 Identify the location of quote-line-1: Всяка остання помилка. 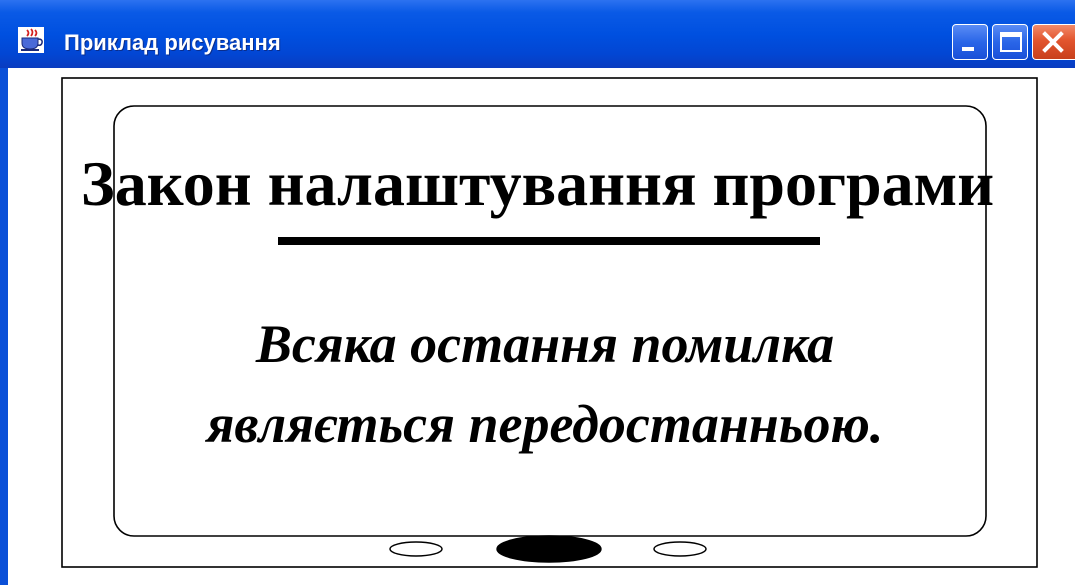
(545, 344).